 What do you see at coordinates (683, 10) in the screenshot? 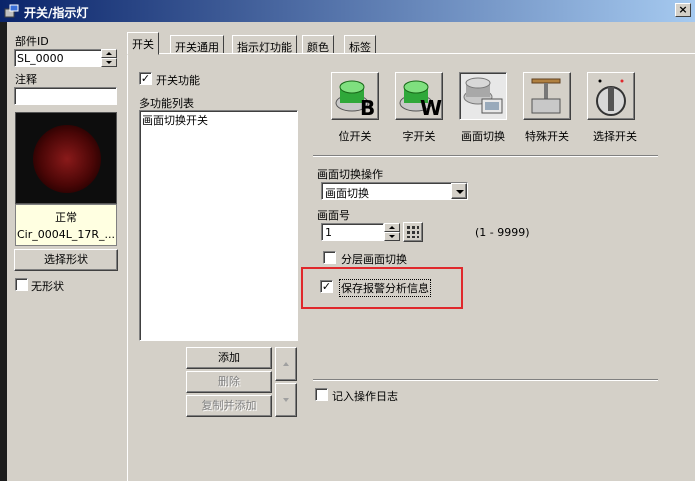
I see `close-button: ×` at bounding box center [683, 10].